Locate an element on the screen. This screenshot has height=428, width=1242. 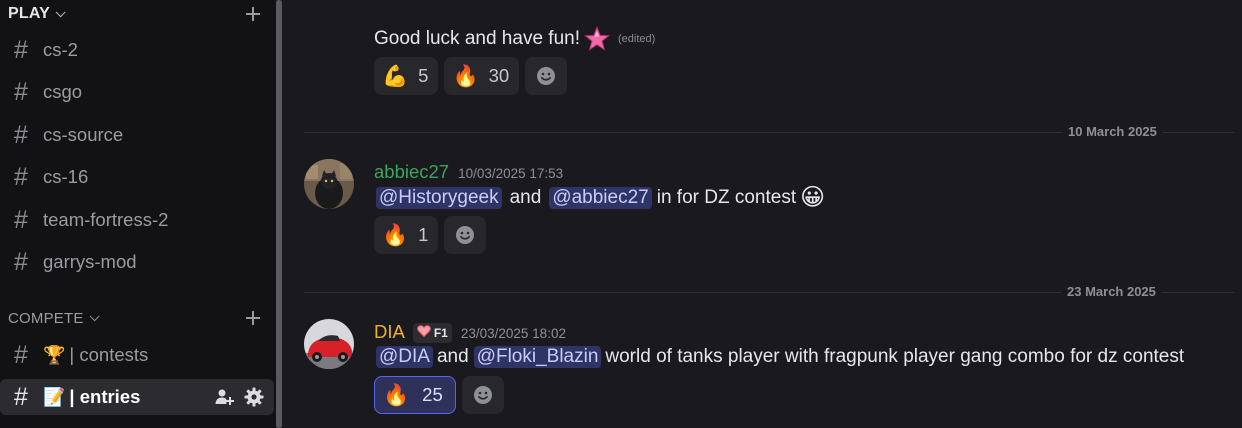
guild-tag-label: F1 is located at coordinates (440, 332).